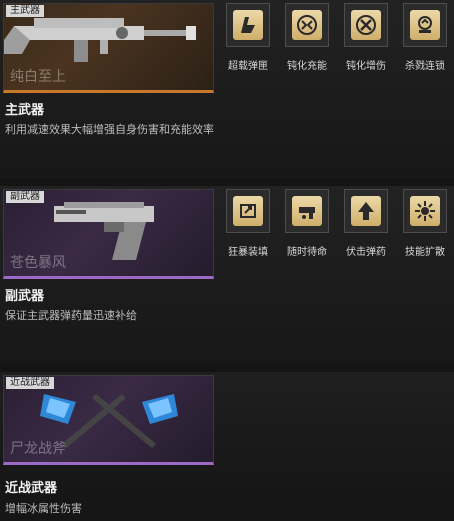 The image size is (454, 521). Describe the element at coordinates (38, 263) in the screenshot. I see `weapon-name: 苍色暴风` at that location.